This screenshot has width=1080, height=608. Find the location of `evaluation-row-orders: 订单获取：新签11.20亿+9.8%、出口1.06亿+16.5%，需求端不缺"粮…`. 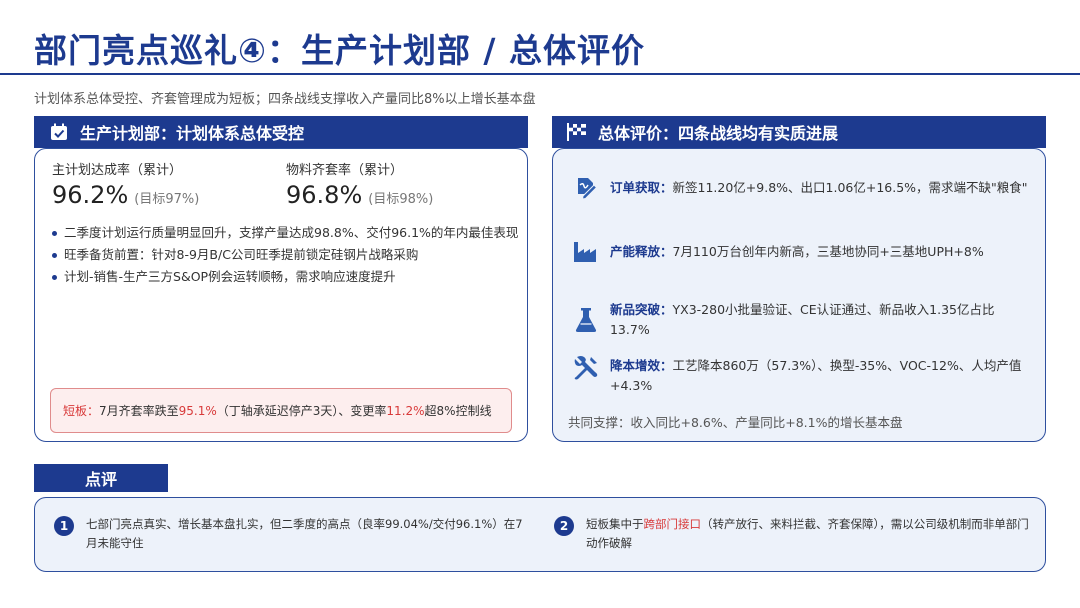

evaluation-row-orders: 订单获取：新签11.20亿+9.8%、出口1.06亿+16.5%，需求端不缺"粮… is located at coordinates (803, 188).